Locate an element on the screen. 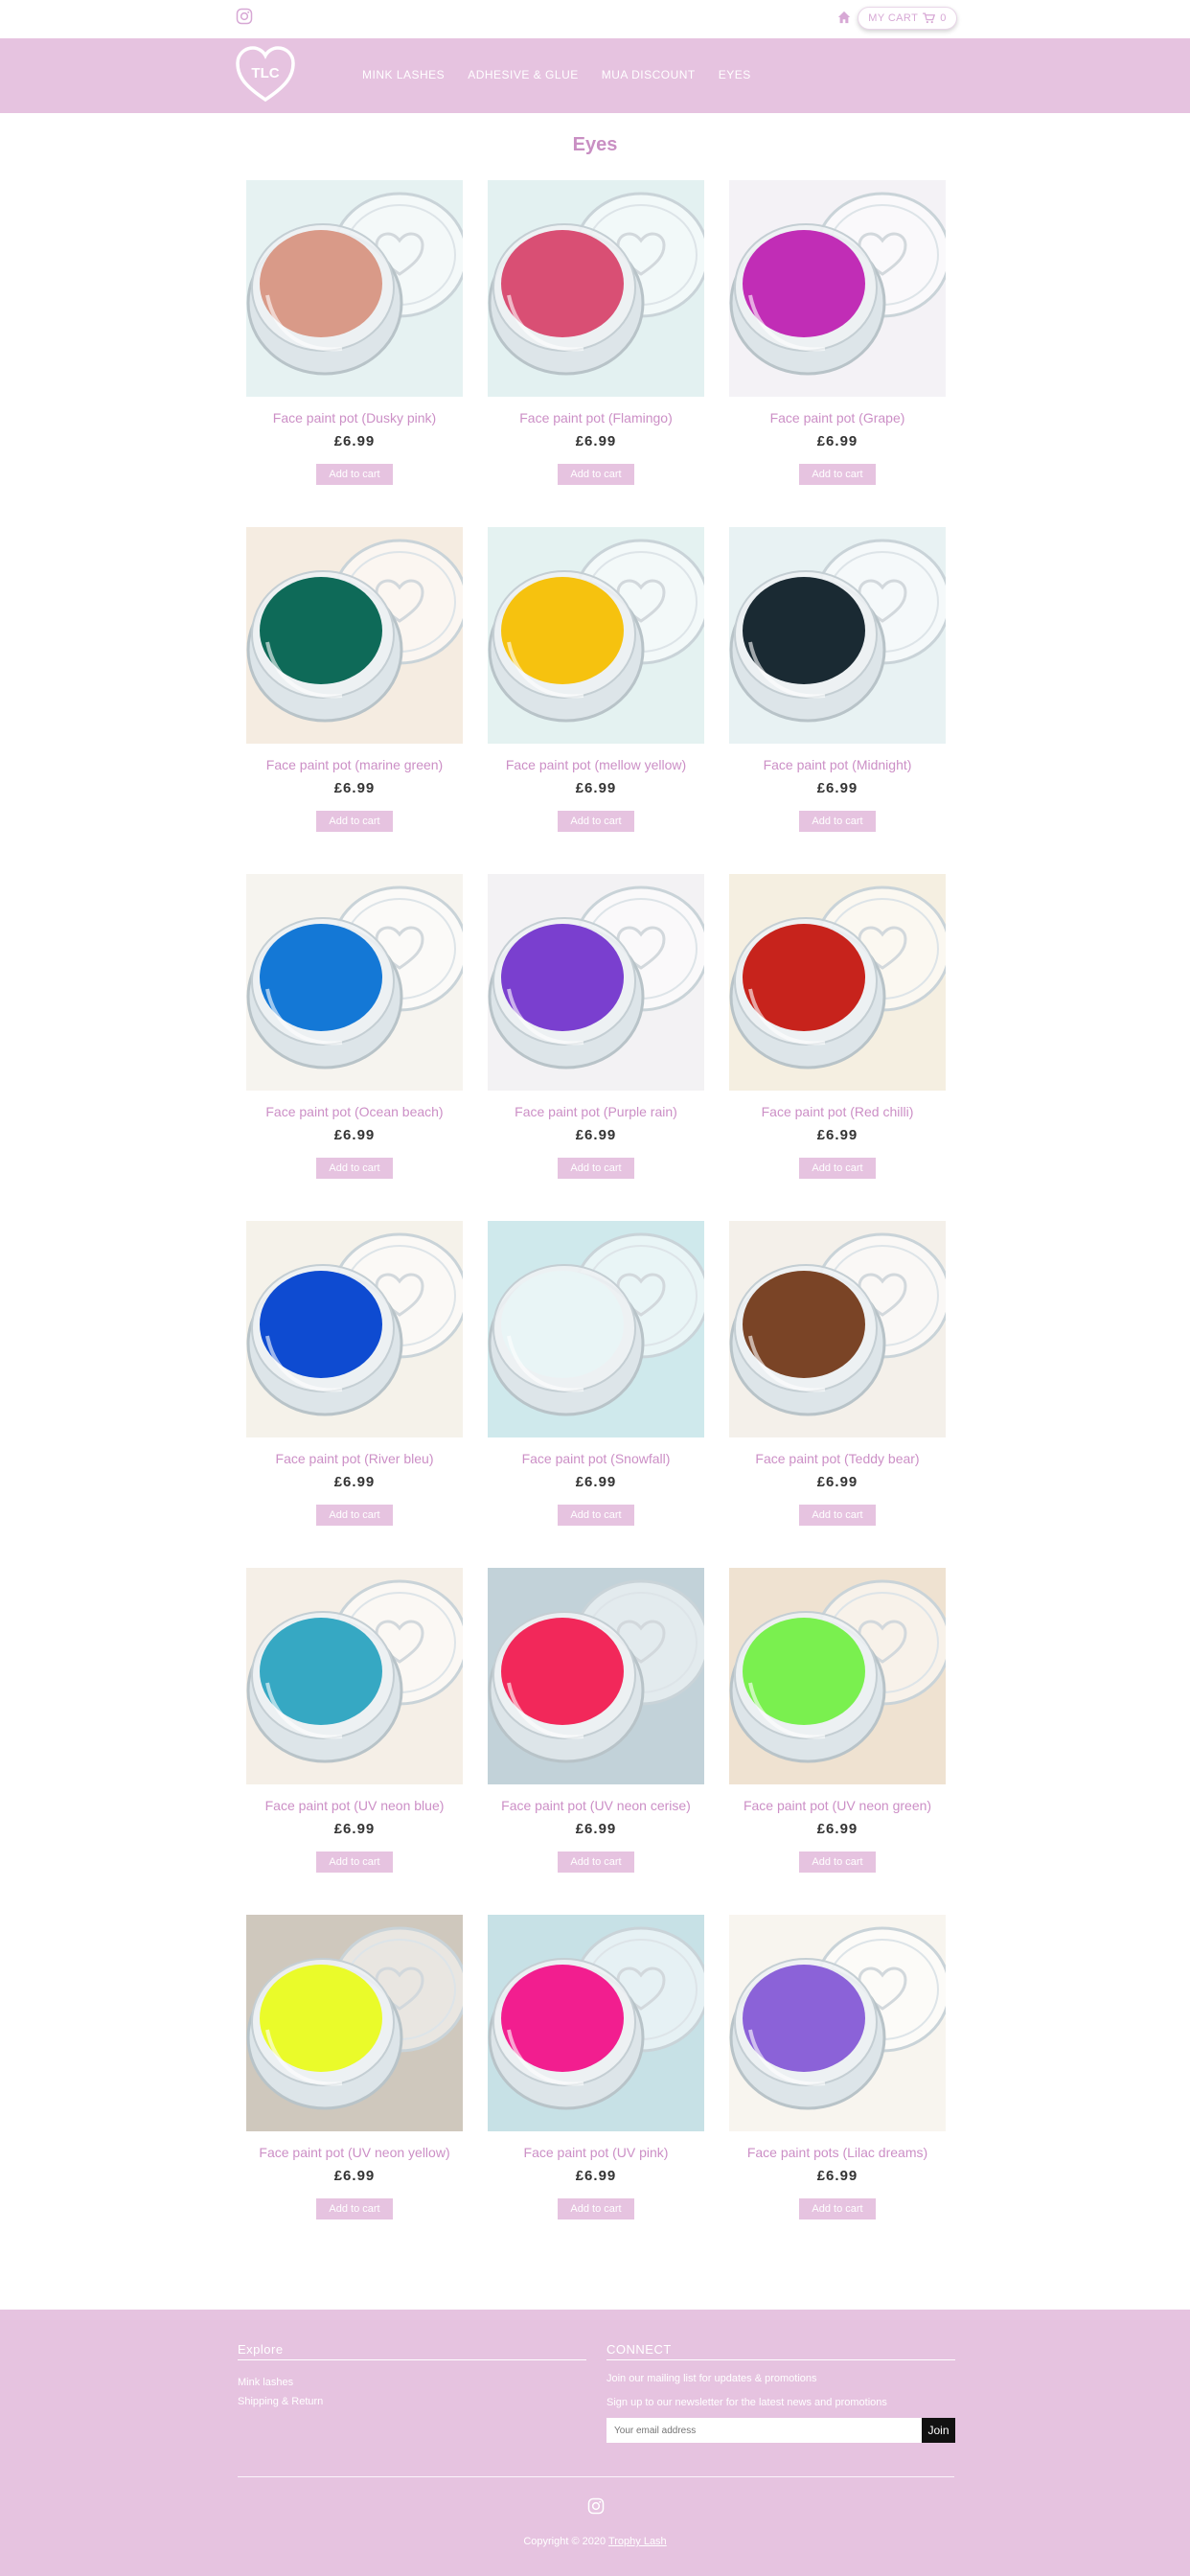 The width and height of the screenshot is (1190, 2576). footer-link-mink-lashes: Mink lashes is located at coordinates (265, 2382).